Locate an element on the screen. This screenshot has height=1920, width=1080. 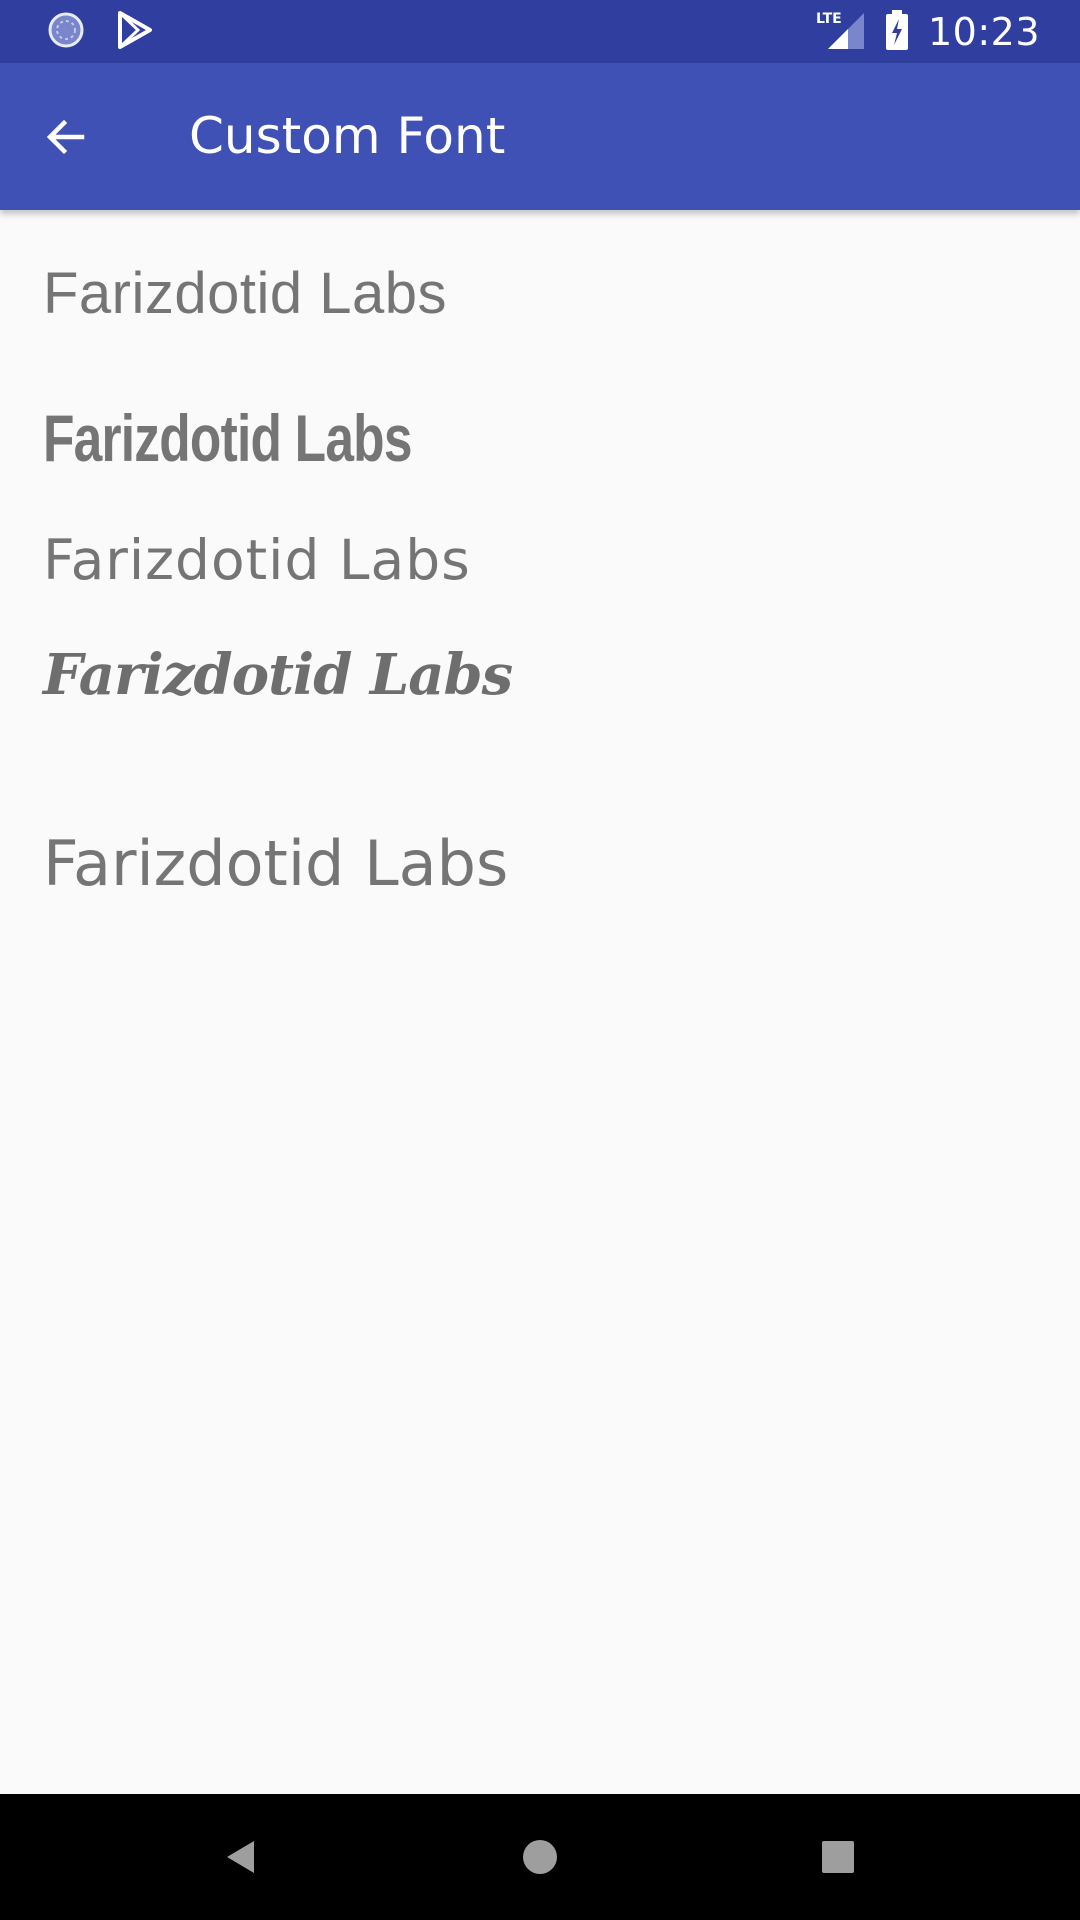
font-sample-1: Farizdotid Labs is located at coordinates (245, 293).